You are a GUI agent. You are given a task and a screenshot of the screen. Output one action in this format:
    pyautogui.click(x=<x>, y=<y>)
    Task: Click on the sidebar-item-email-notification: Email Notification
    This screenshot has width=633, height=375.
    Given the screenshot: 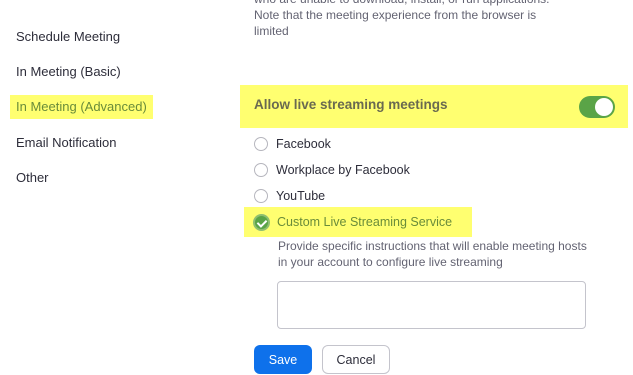 What is the action you would take?
    pyautogui.click(x=66, y=143)
    